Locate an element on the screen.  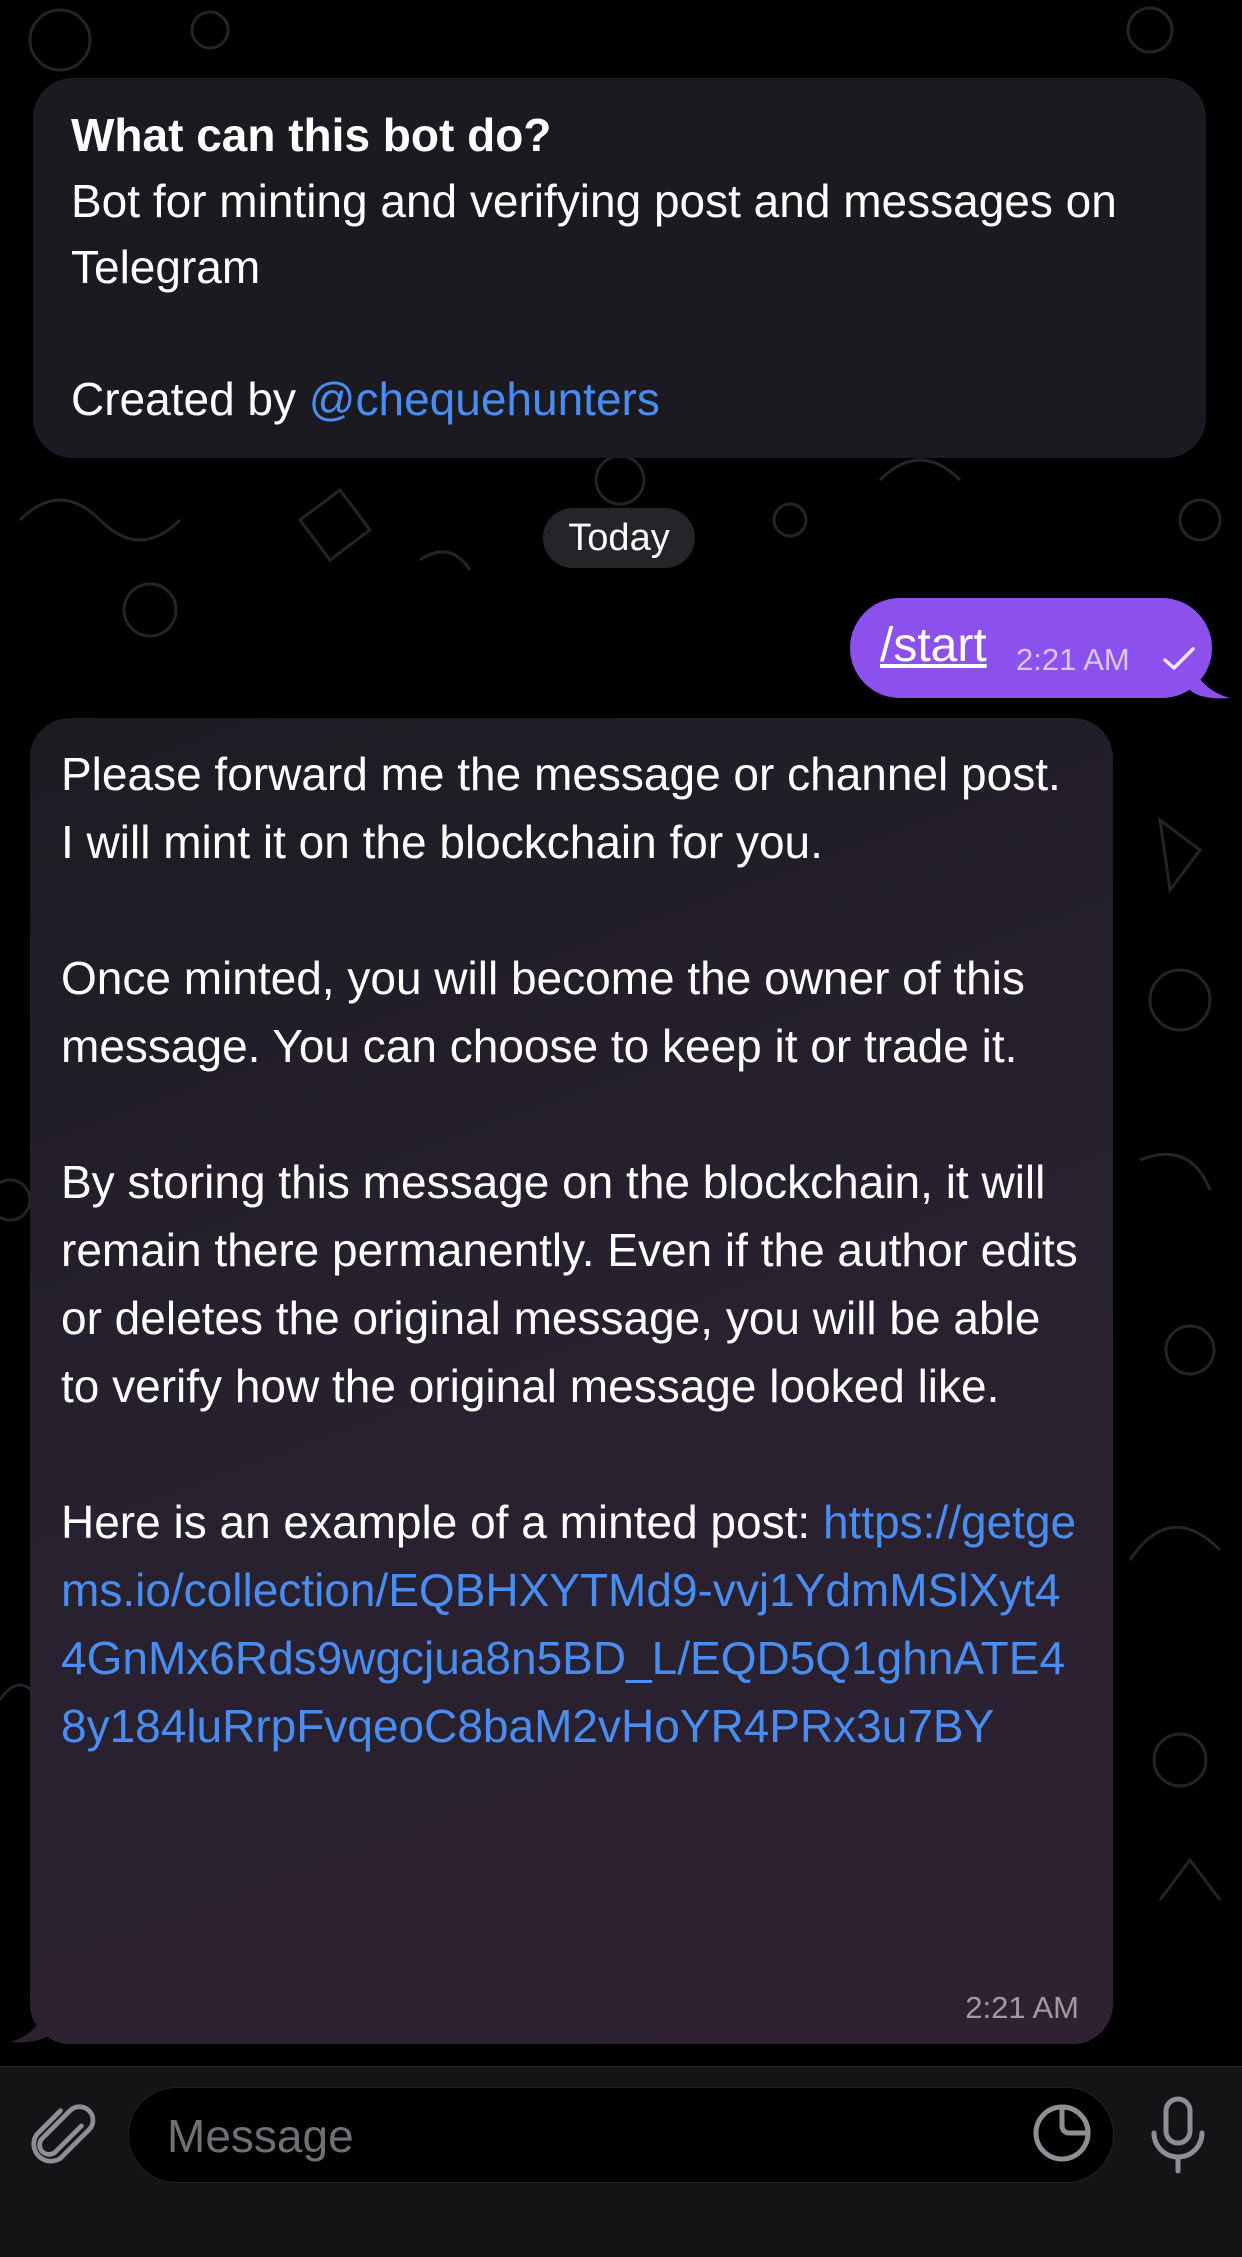
single-check-icon is located at coordinates (1179, 658).